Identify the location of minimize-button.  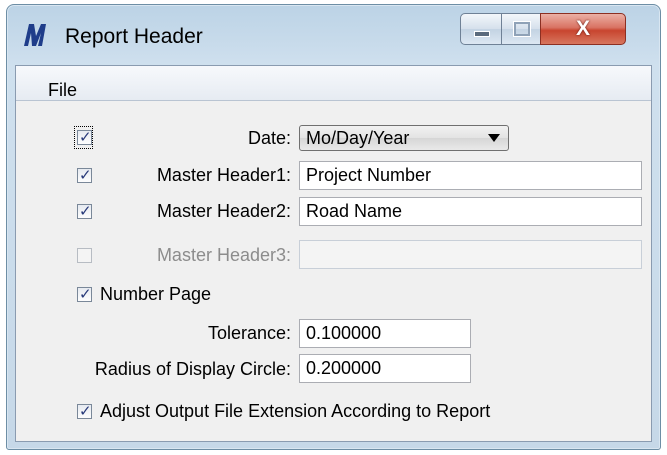
(481, 29).